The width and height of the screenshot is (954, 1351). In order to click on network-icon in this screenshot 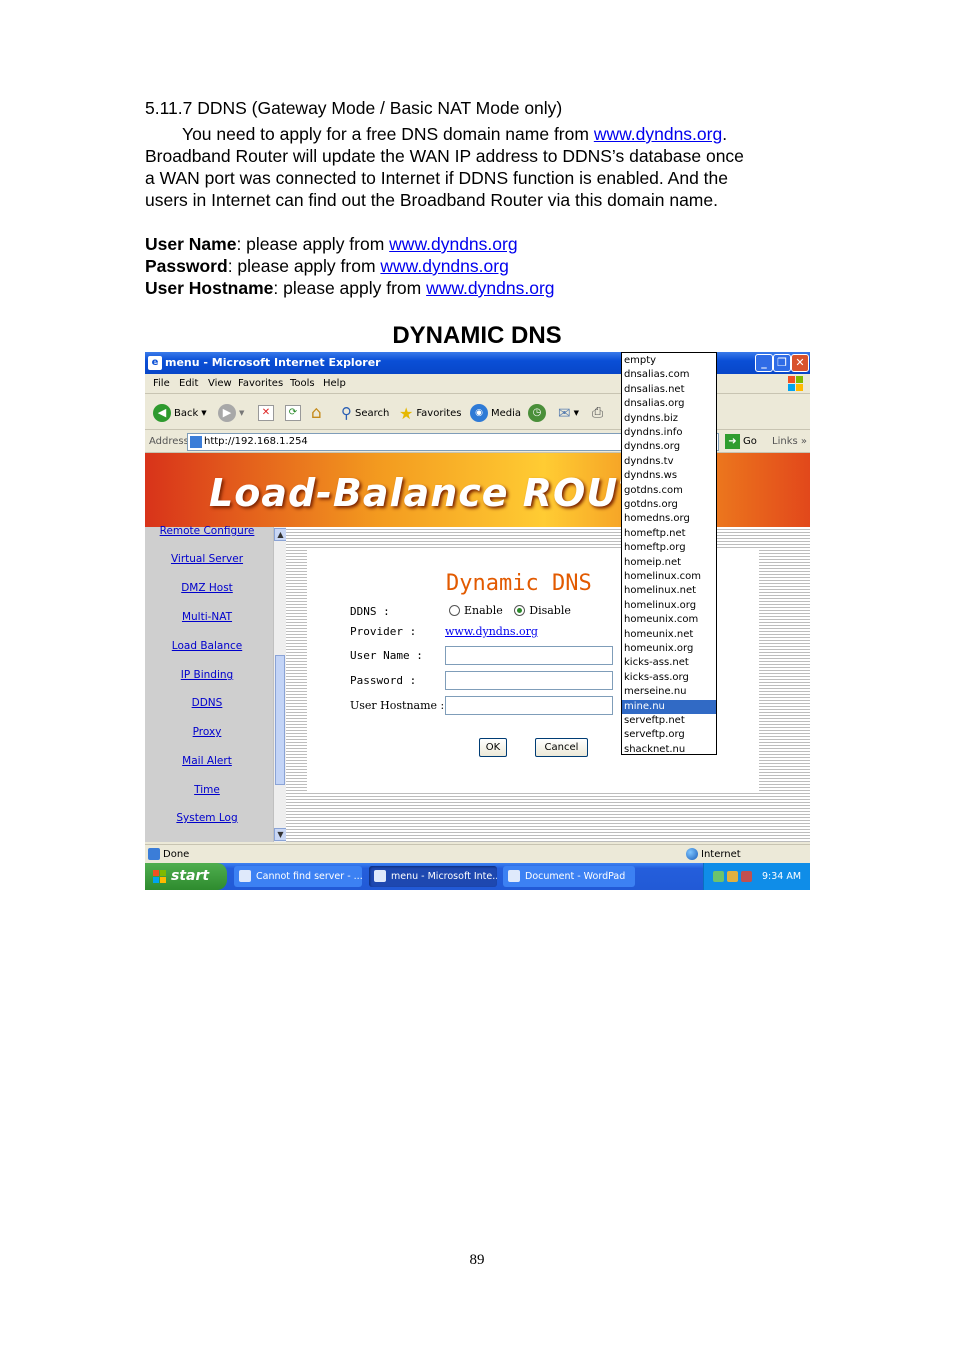, I will do `click(718, 876)`.